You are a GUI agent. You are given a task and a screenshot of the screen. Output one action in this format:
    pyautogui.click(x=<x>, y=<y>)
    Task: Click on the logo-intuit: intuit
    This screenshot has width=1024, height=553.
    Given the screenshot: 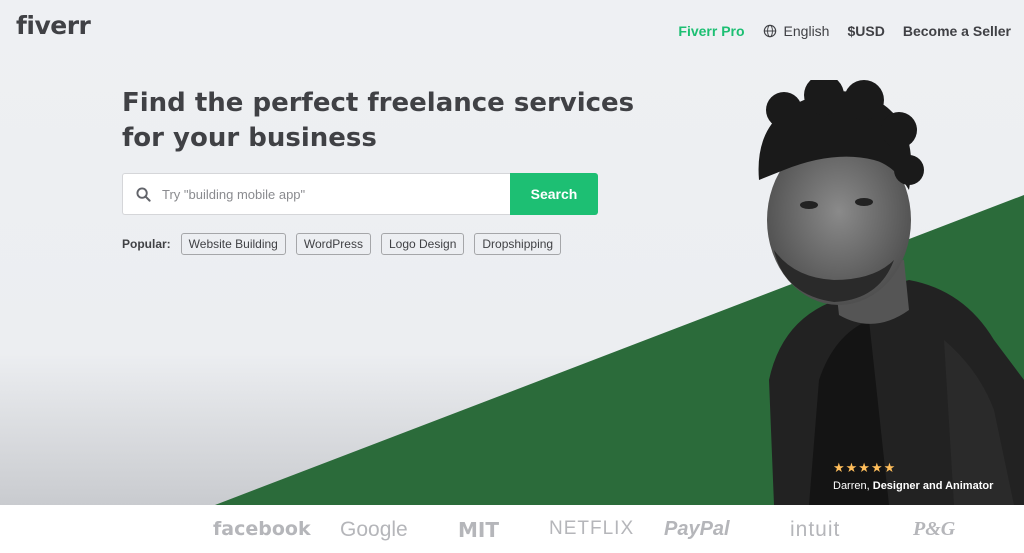 What is the action you would take?
    pyautogui.click(x=815, y=529)
    